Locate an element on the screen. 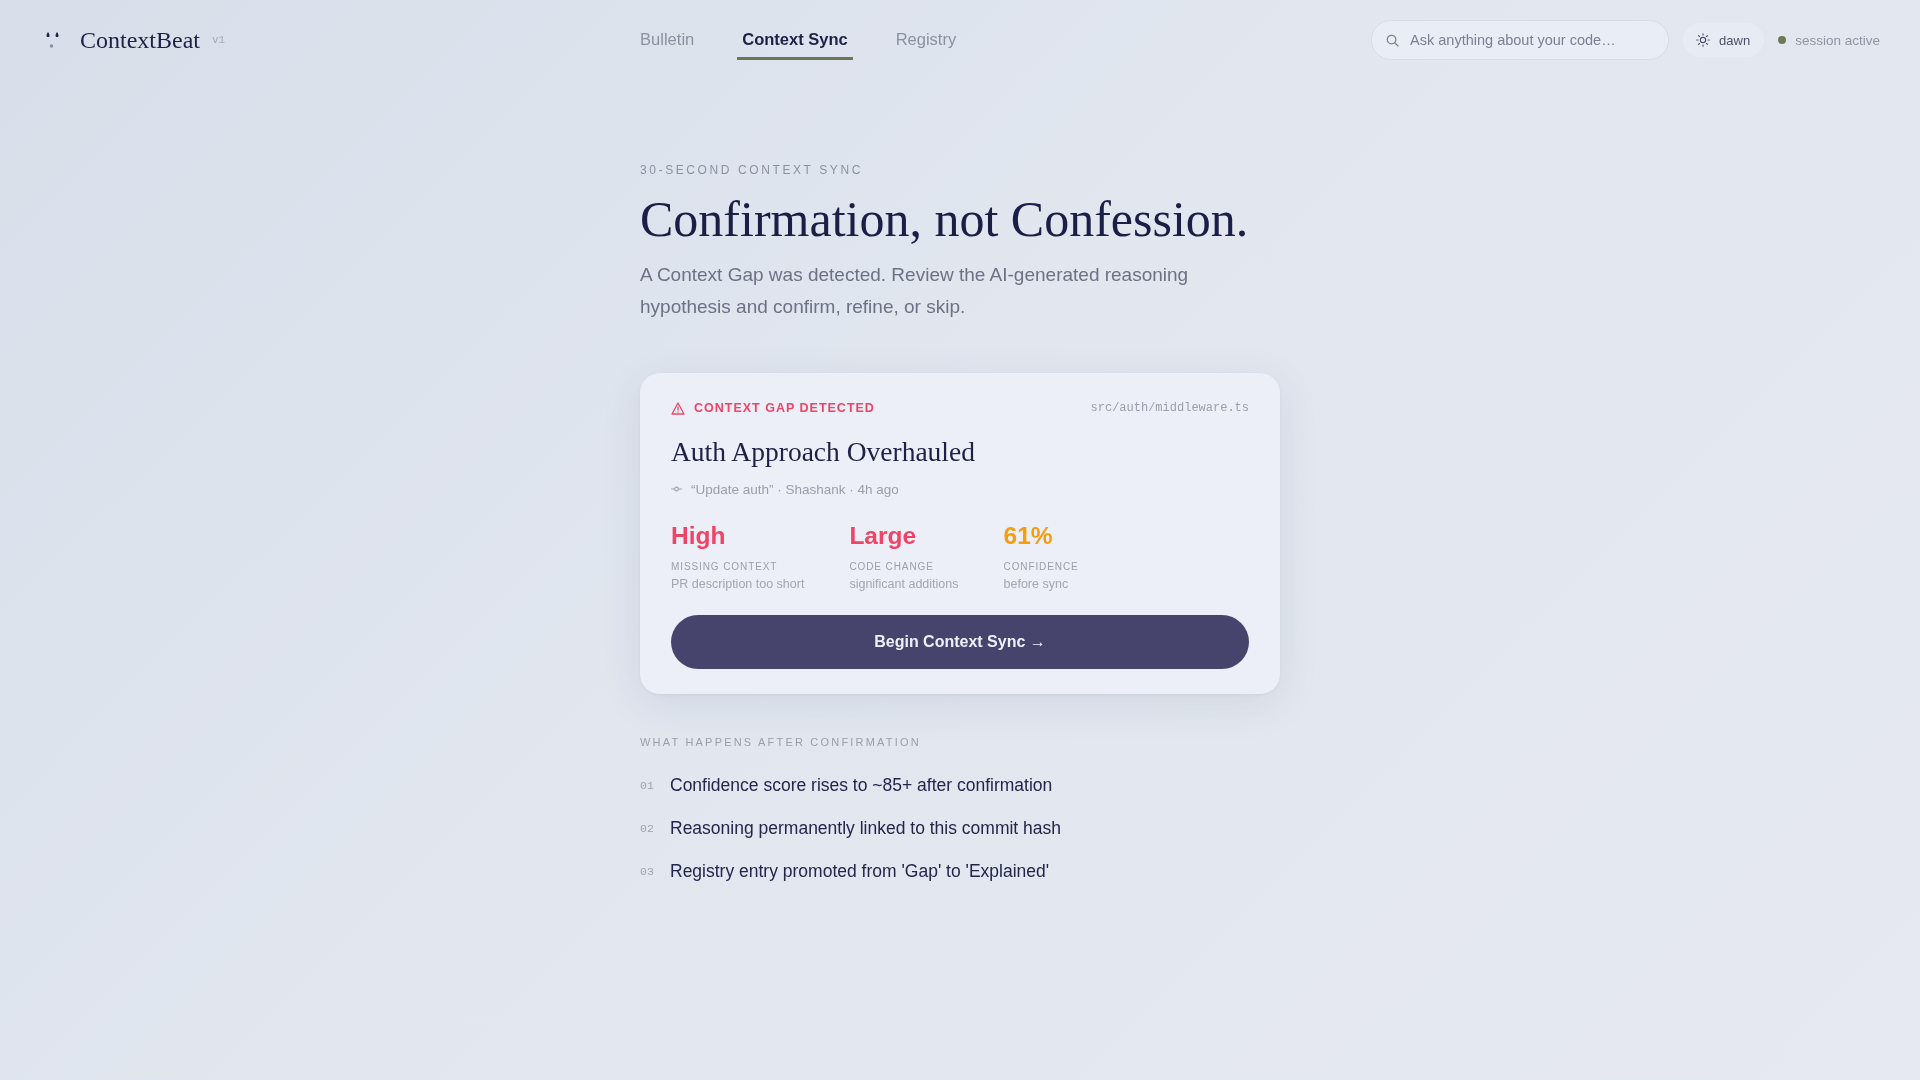  section-heading: WHAT HAPPENS AFTER CONFIRMATION is located at coordinates (781, 742).